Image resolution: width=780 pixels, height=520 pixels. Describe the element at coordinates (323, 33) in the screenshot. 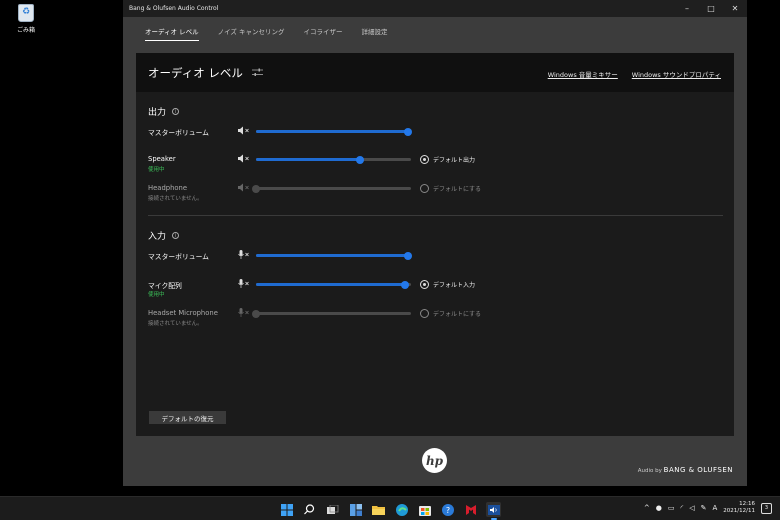

I see `tab-equalizer: イコライザー` at that location.